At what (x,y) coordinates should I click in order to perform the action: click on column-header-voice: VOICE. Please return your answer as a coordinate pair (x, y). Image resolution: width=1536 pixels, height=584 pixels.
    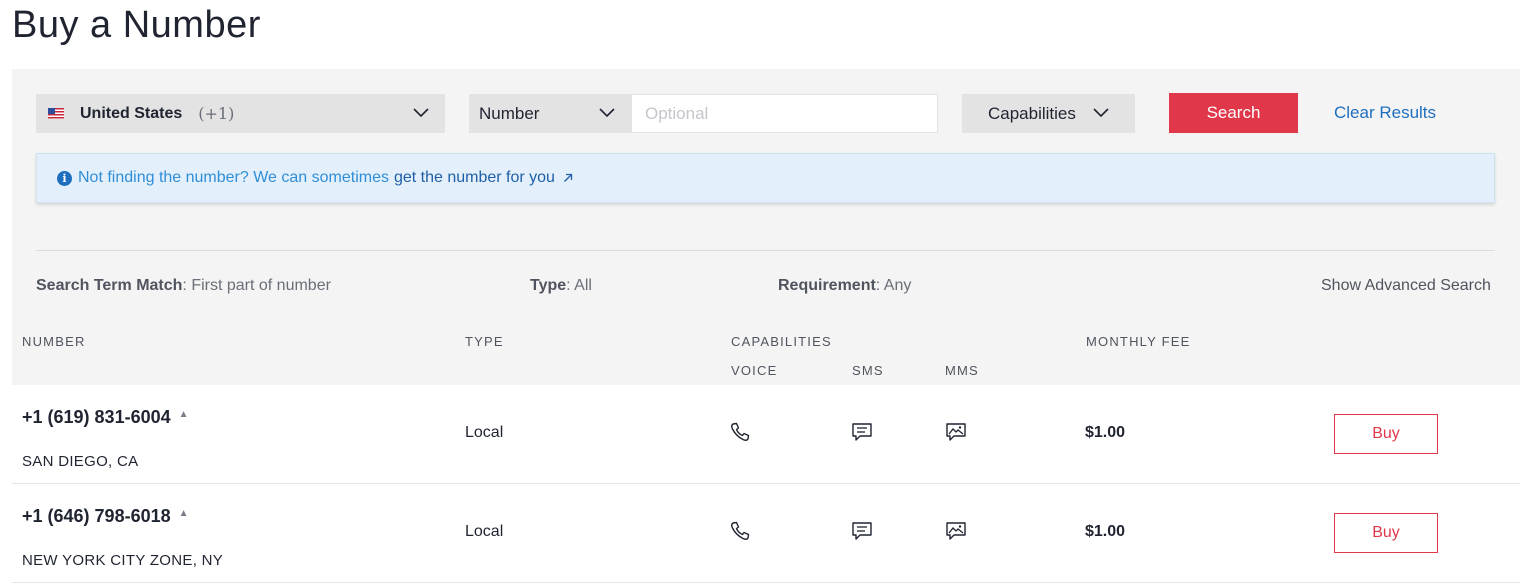
    Looking at the image, I should click on (754, 370).